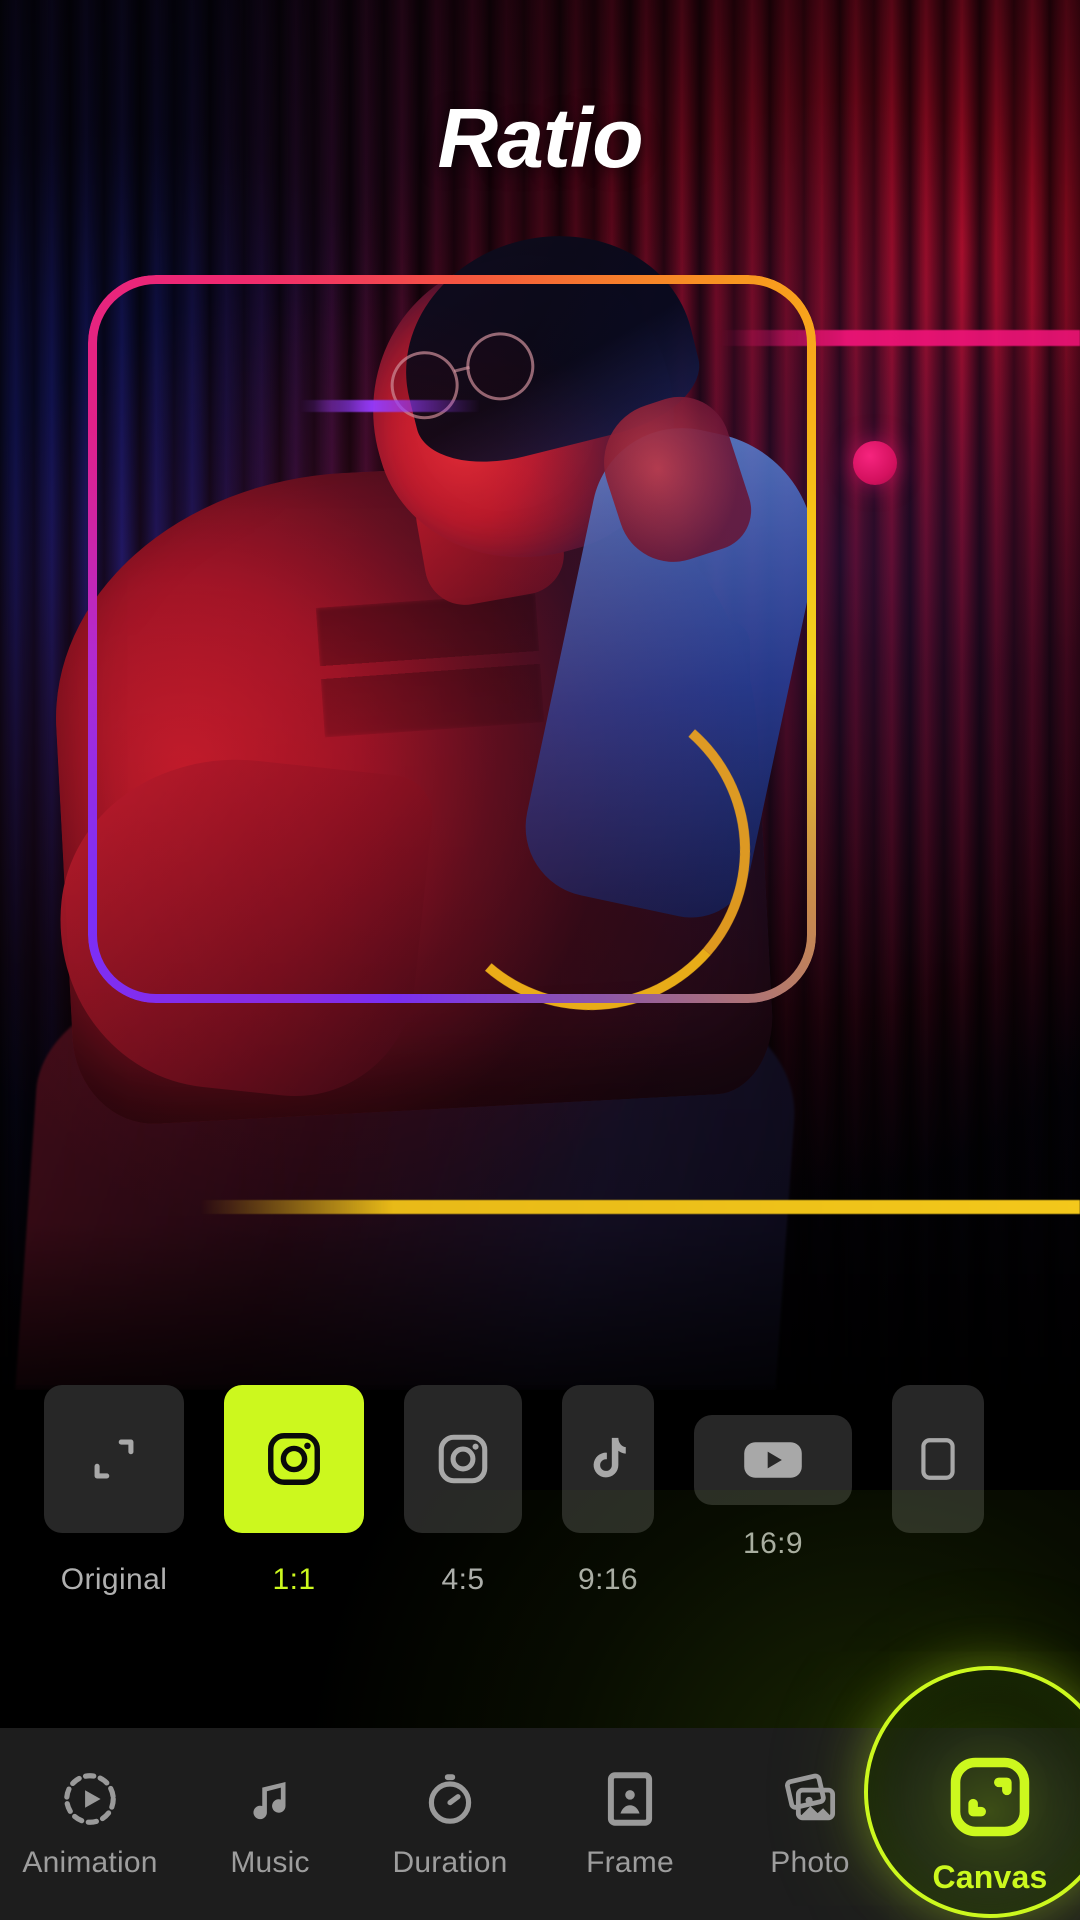 This screenshot has width=1080, height=1920. I want to click on ratio-option-next, so click(938, 1474).